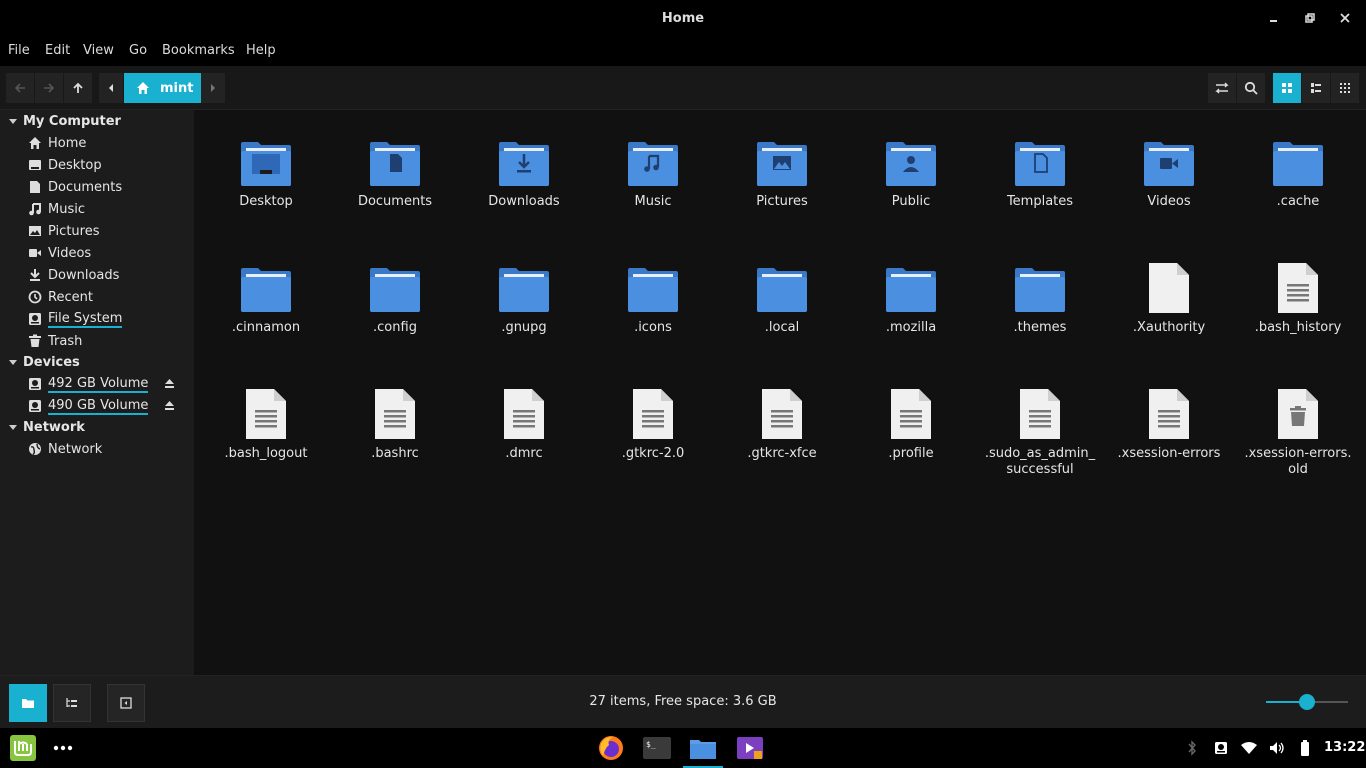 The height and width of the screenshot is (768, 1366). Describe the element at coordinates (64, 121) in the screenshot. I see `sidebar-section-my-computer: My Computer` at that location.